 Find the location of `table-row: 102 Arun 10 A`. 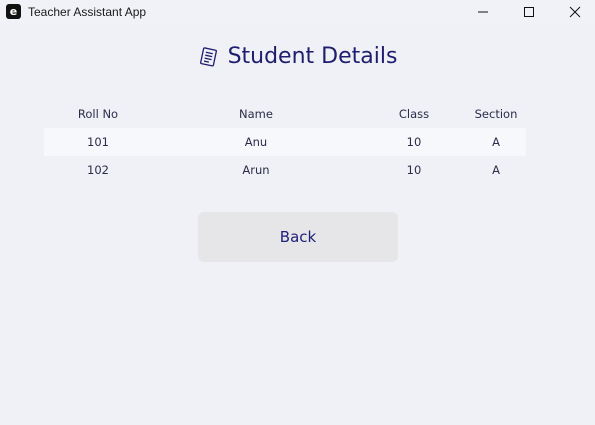

table-row: 102 Arun 10 A is located at coordinates (285, 170).